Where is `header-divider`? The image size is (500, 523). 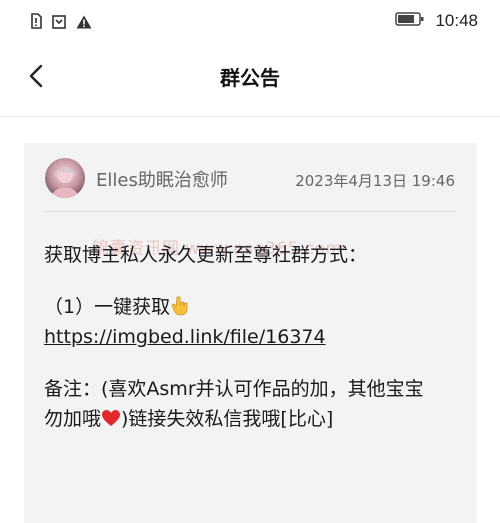
header-divider is located at coordinates (250, 116).